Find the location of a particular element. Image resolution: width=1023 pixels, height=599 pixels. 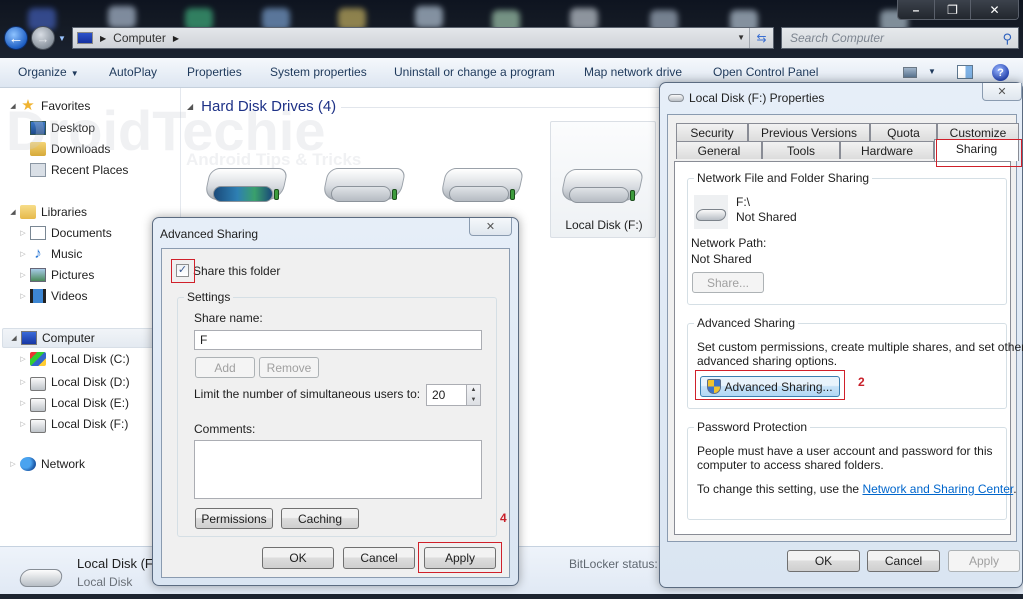

minimize-button: – is located at coordinates (916, 9).